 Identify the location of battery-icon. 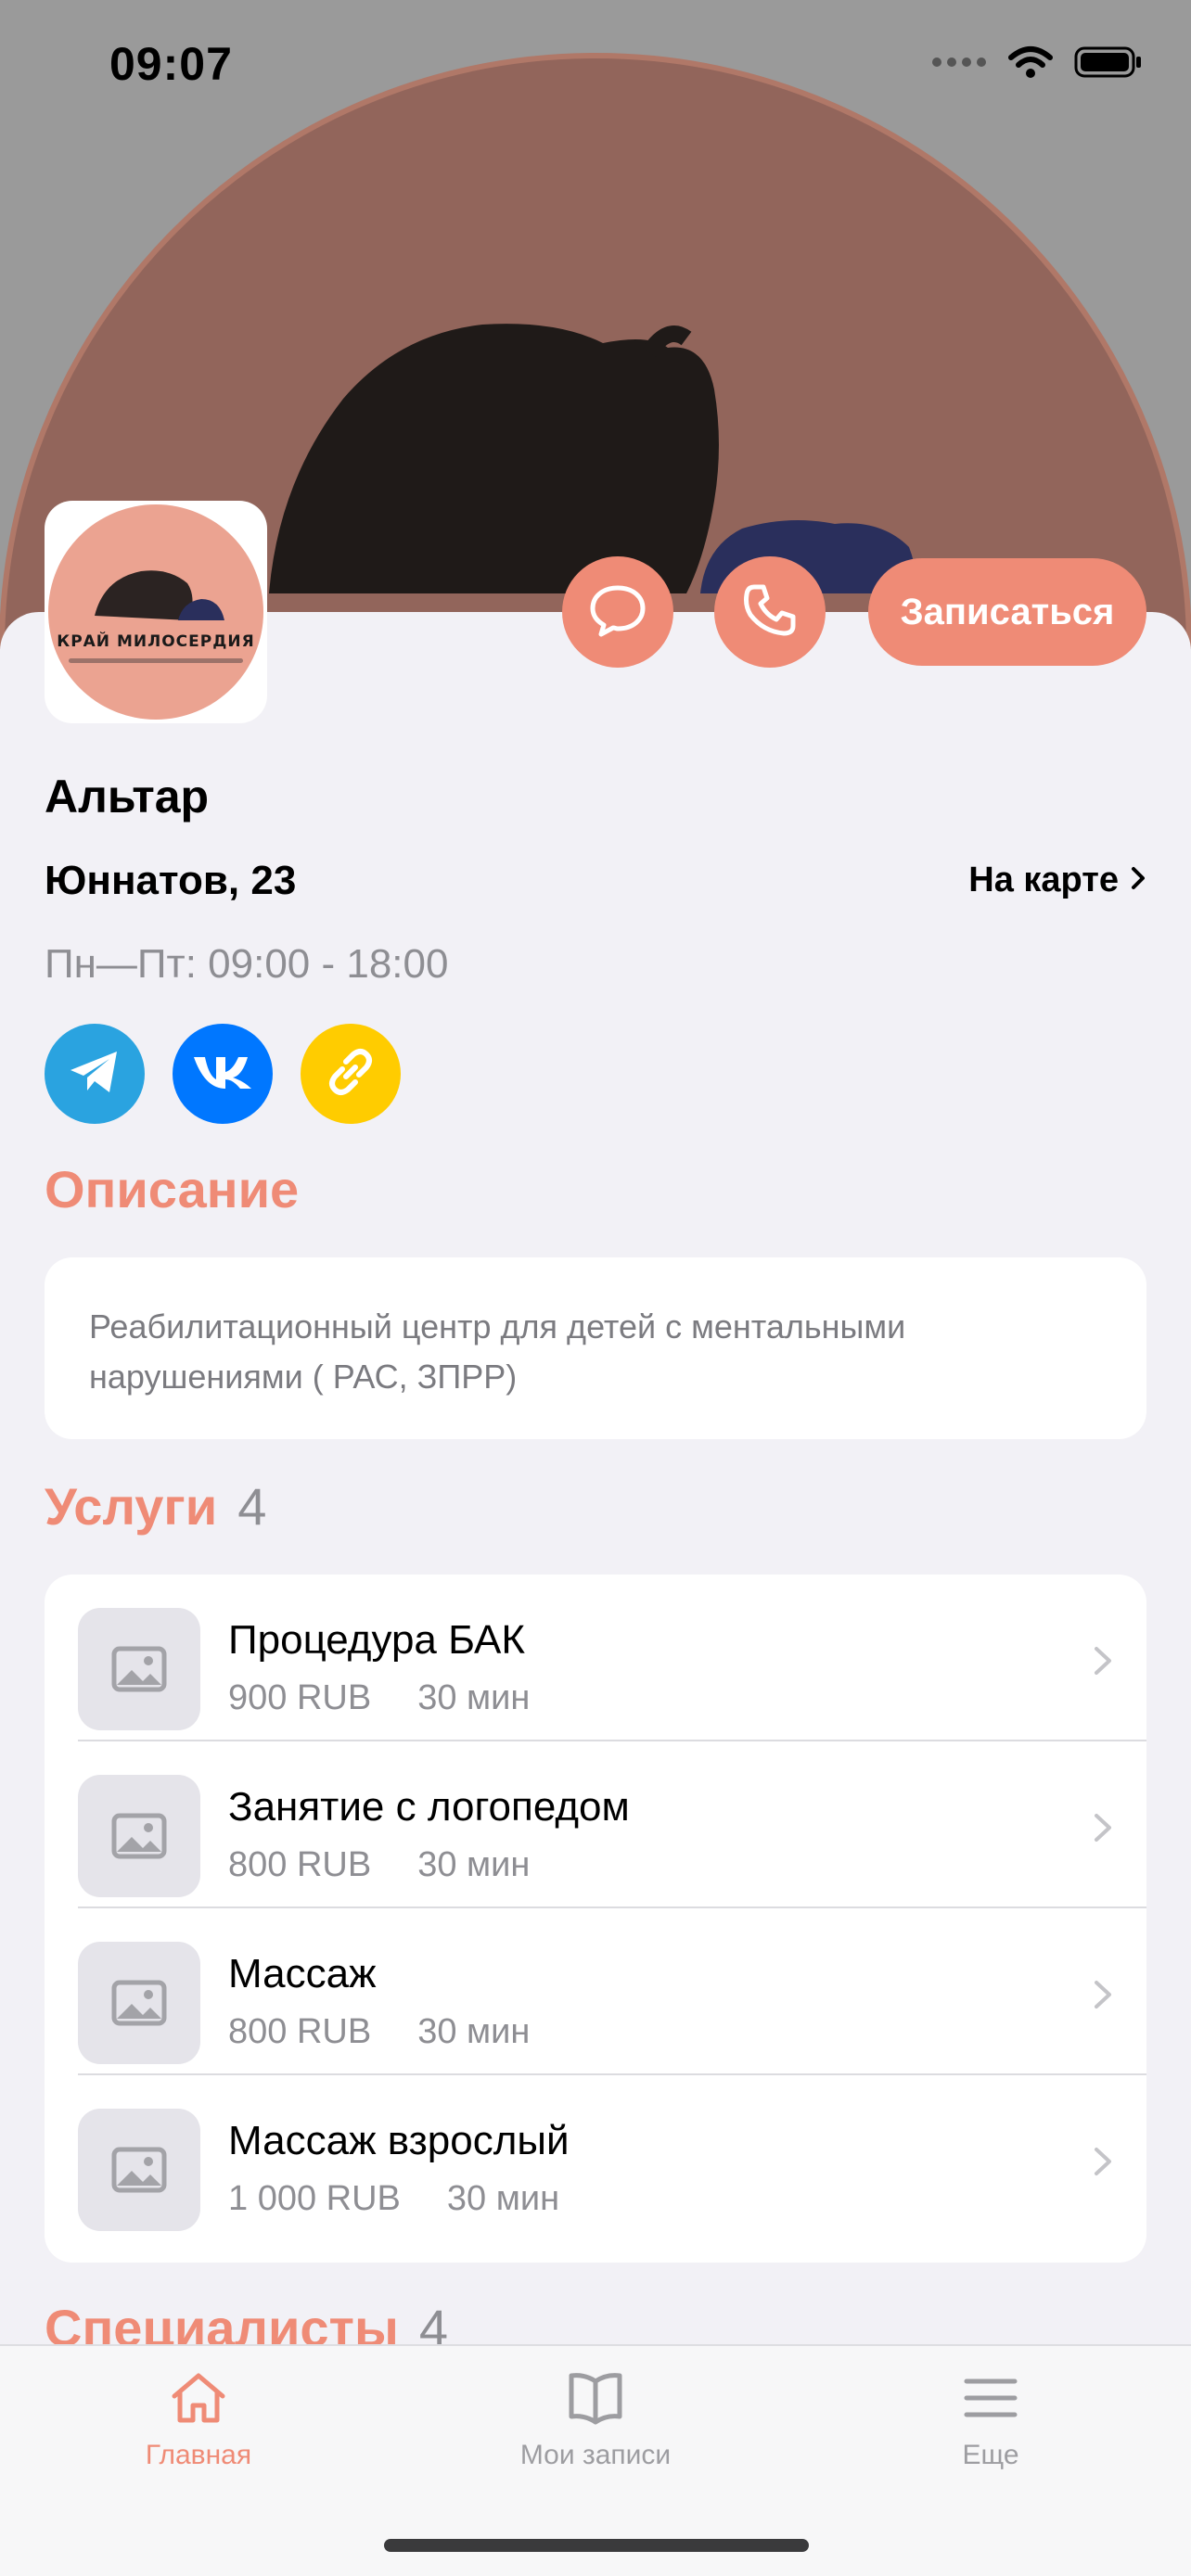
(1108, 64).